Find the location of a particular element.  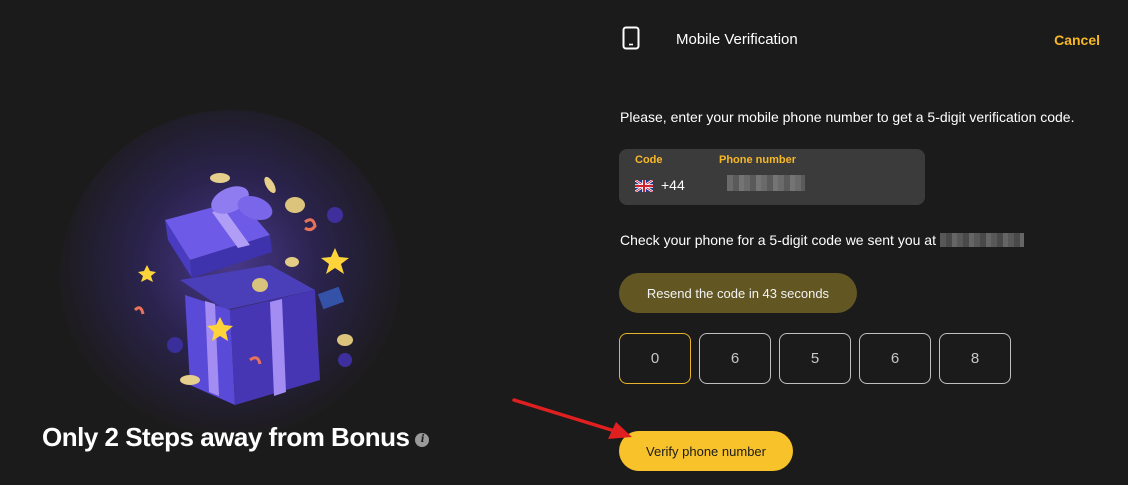

uk-flag-icon is located at coordinates (644, 186).